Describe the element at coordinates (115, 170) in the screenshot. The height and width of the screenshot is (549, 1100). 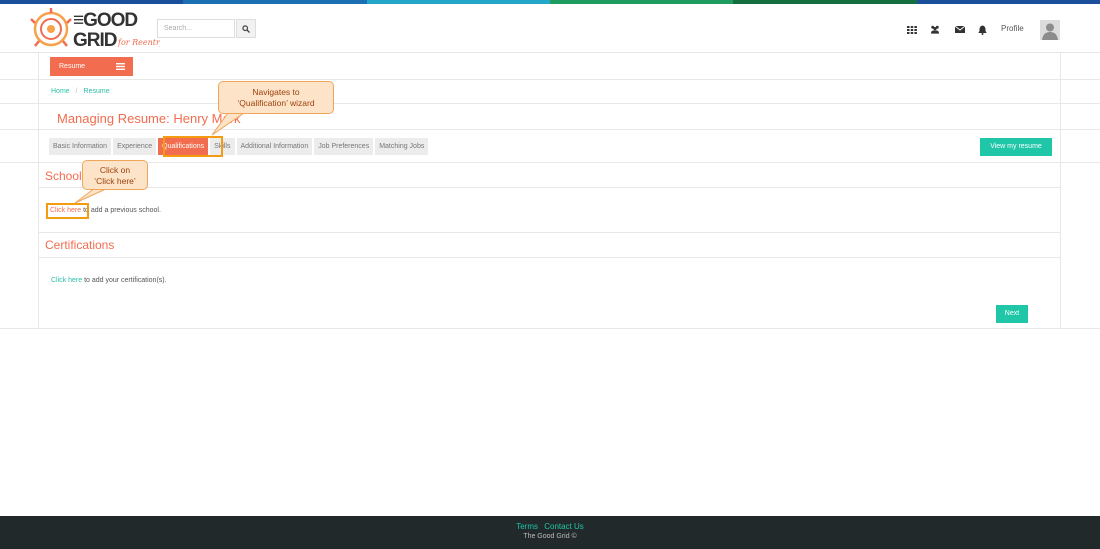
I see `click-callout-line1: Click on` at that location.